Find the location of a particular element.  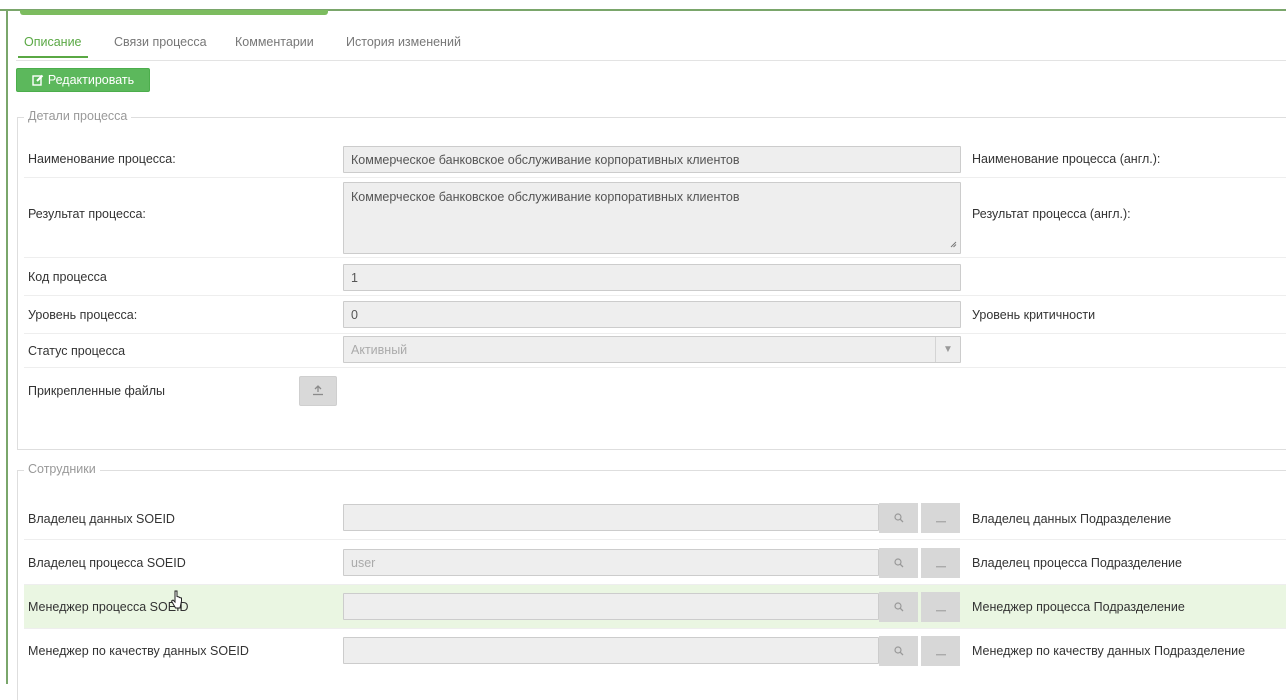

process-details-legend: Детали процесса is located at coordinates (78, 116).